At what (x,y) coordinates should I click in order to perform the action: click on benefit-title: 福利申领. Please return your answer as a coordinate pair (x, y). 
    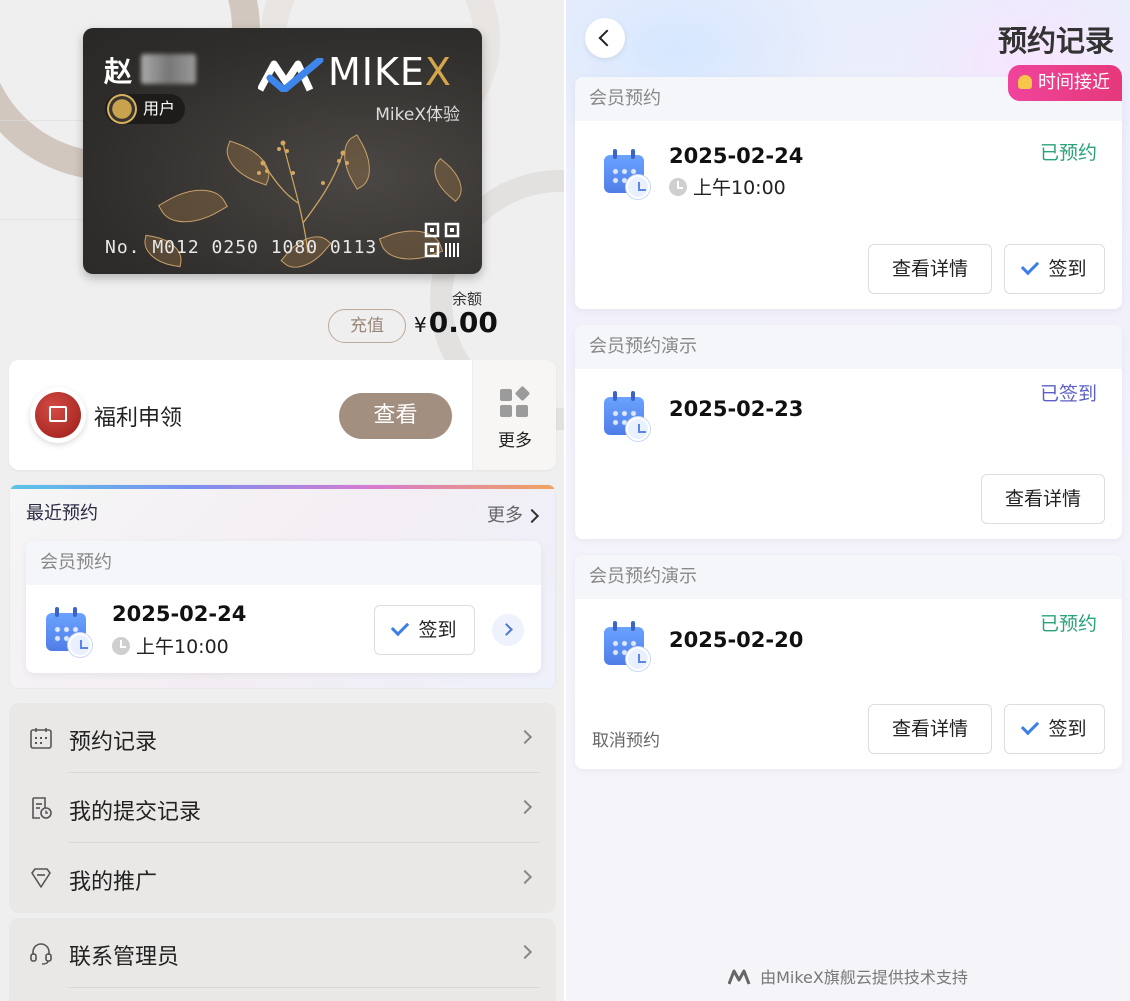
    Looking at the image, I should click on (138, 418).